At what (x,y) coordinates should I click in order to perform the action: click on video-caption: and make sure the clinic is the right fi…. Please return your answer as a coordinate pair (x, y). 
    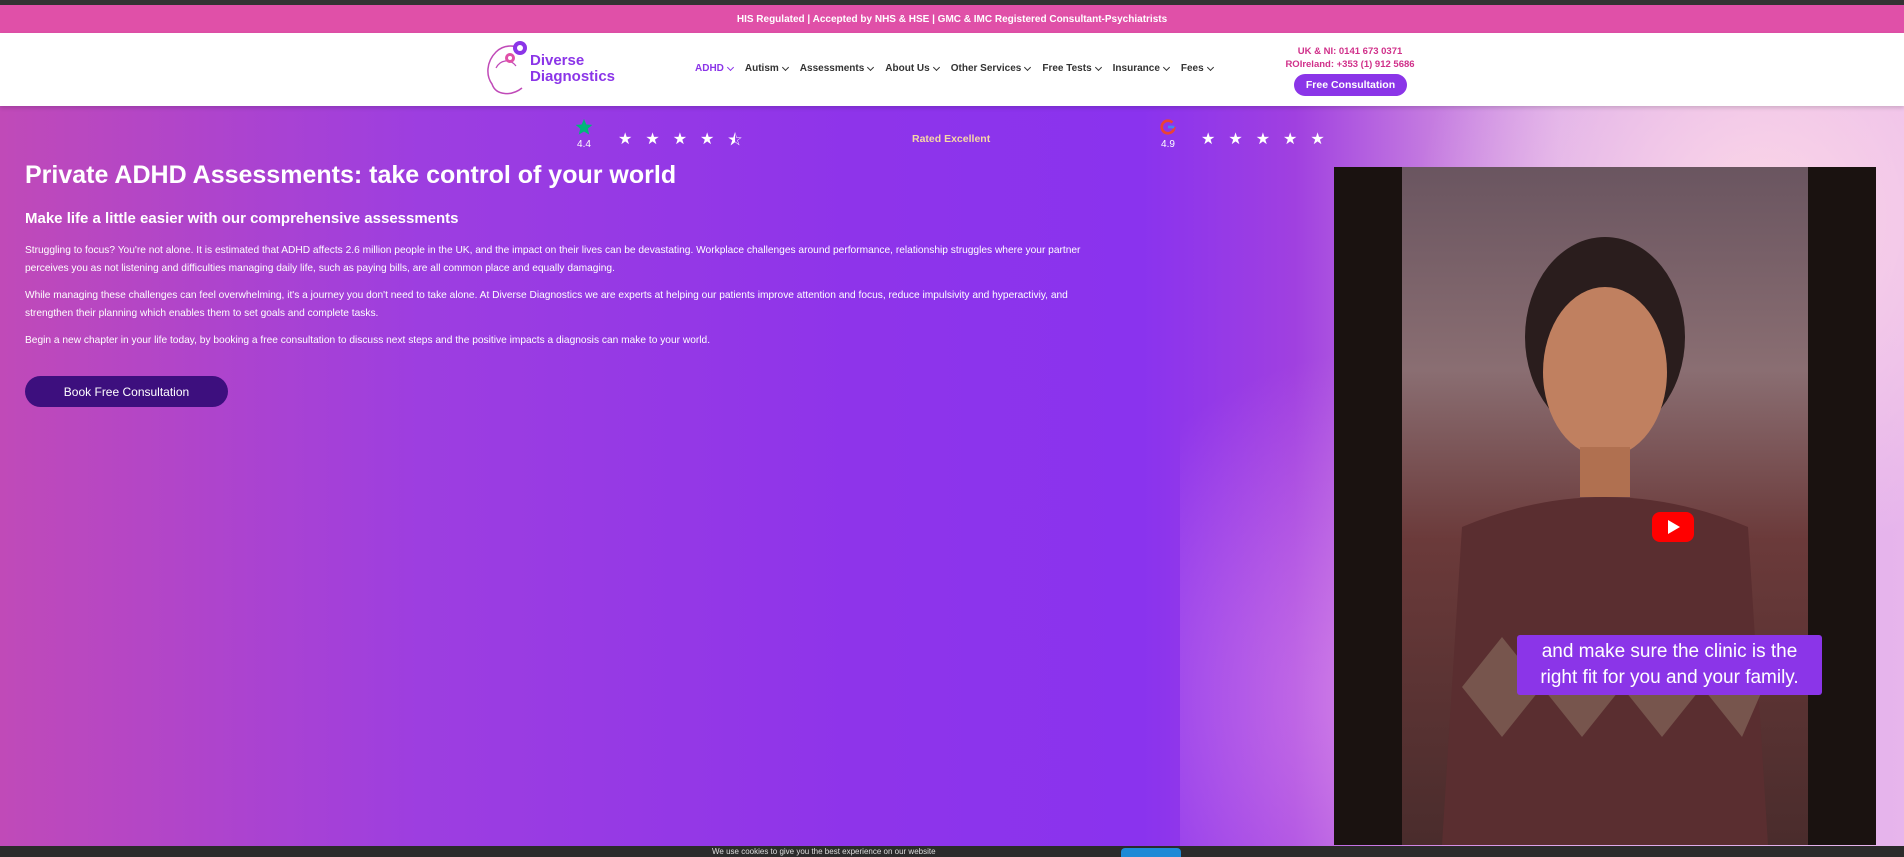
    Looking at the image, I should click on (1669, 665).